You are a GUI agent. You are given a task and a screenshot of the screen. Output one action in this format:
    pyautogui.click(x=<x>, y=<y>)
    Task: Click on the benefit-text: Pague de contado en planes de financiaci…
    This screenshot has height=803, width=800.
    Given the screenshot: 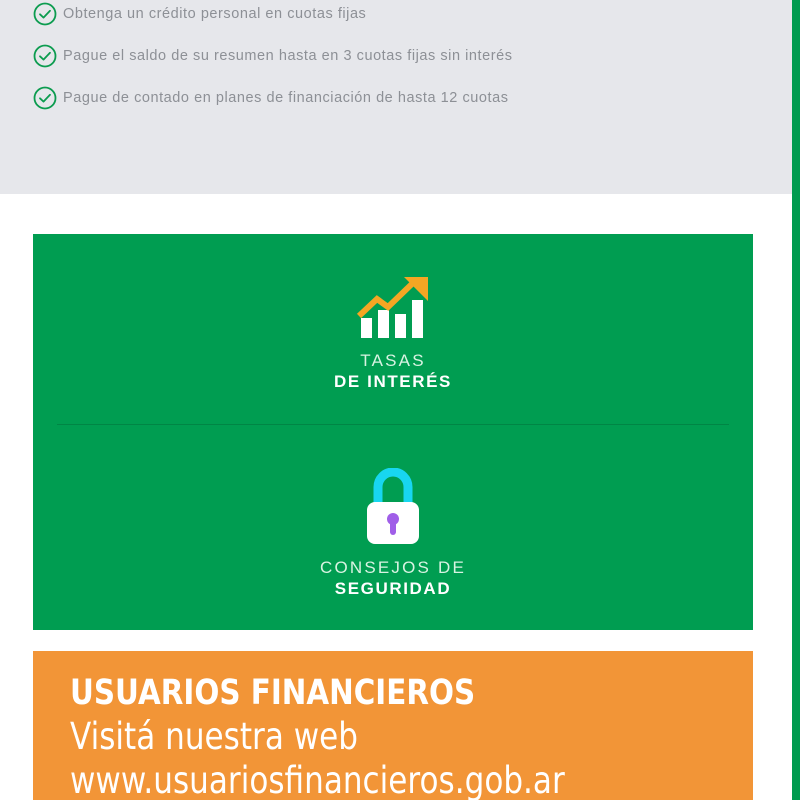 What is the action you would take?
    pyautogui.click(x=286, y=98)
    